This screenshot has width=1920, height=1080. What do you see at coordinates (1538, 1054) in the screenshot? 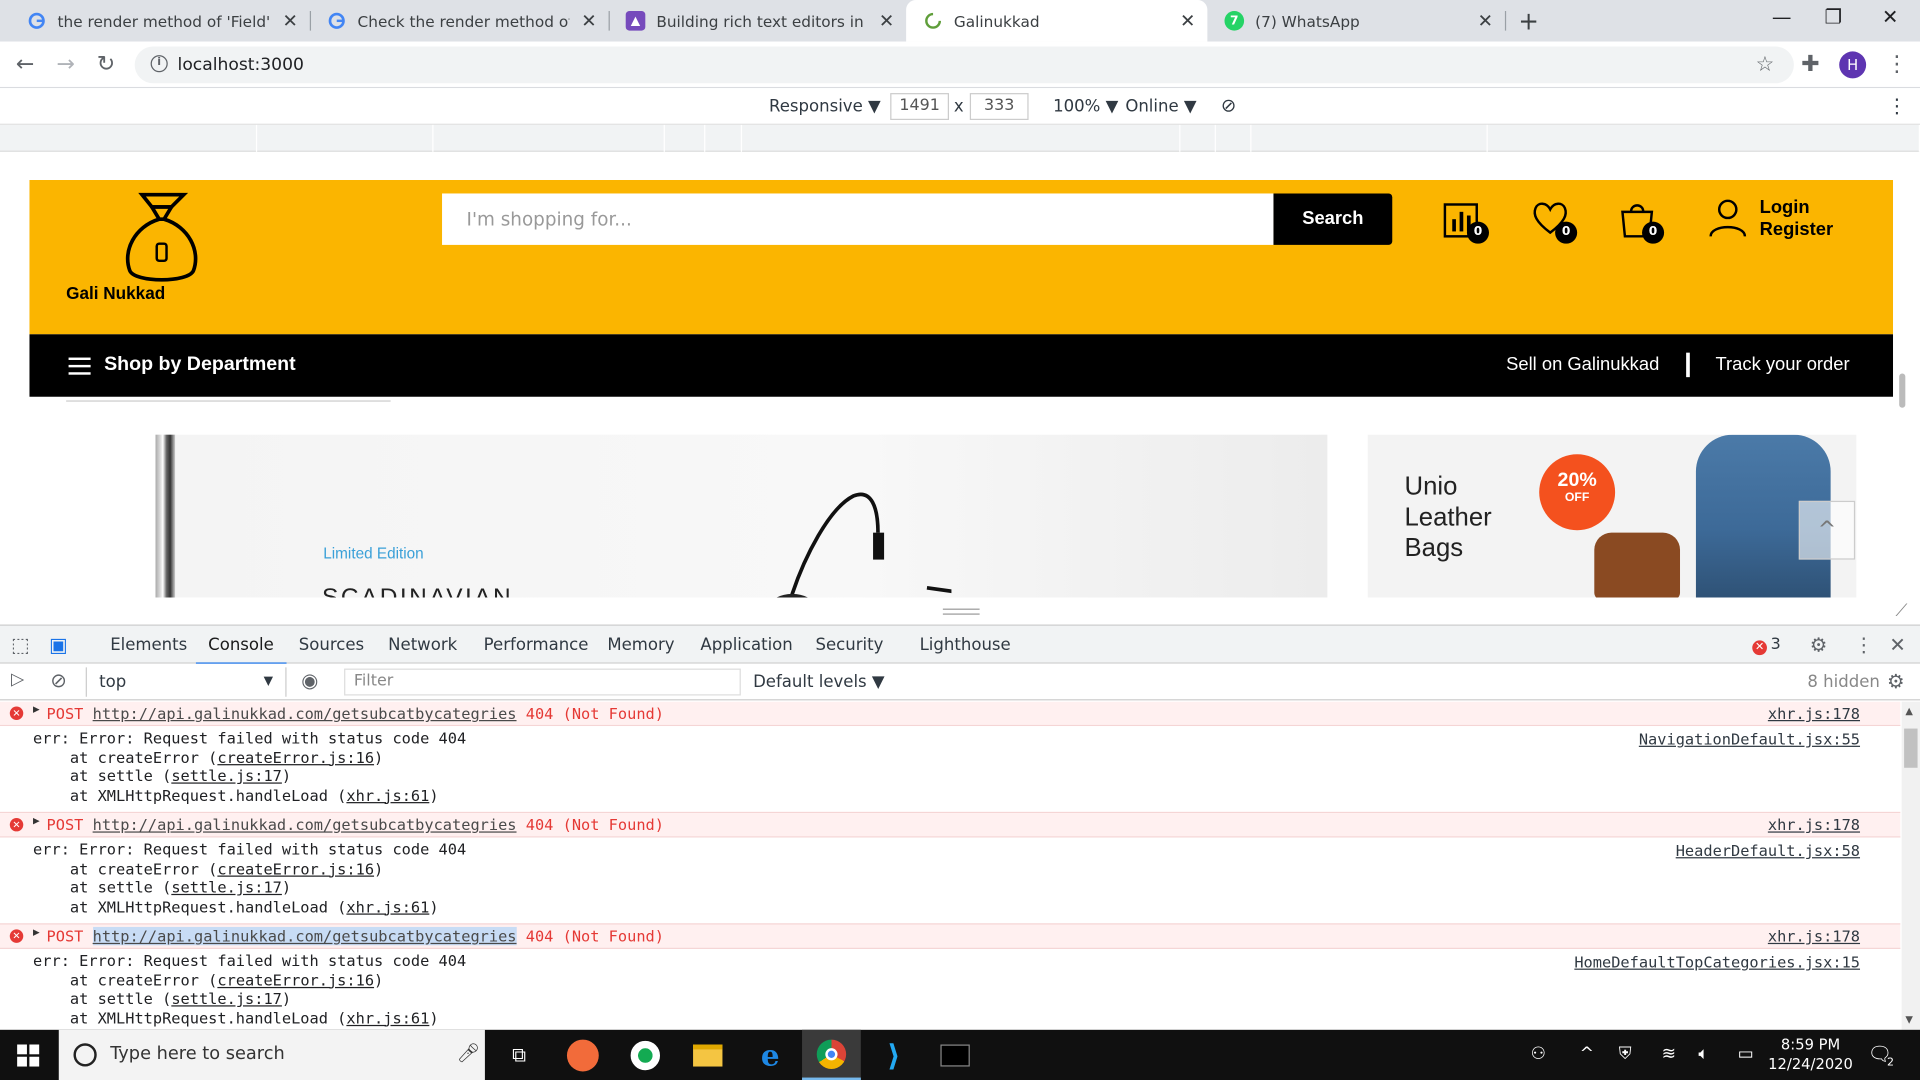
I see `people-icon: ⚇` at bounding box center [1538, 1054].